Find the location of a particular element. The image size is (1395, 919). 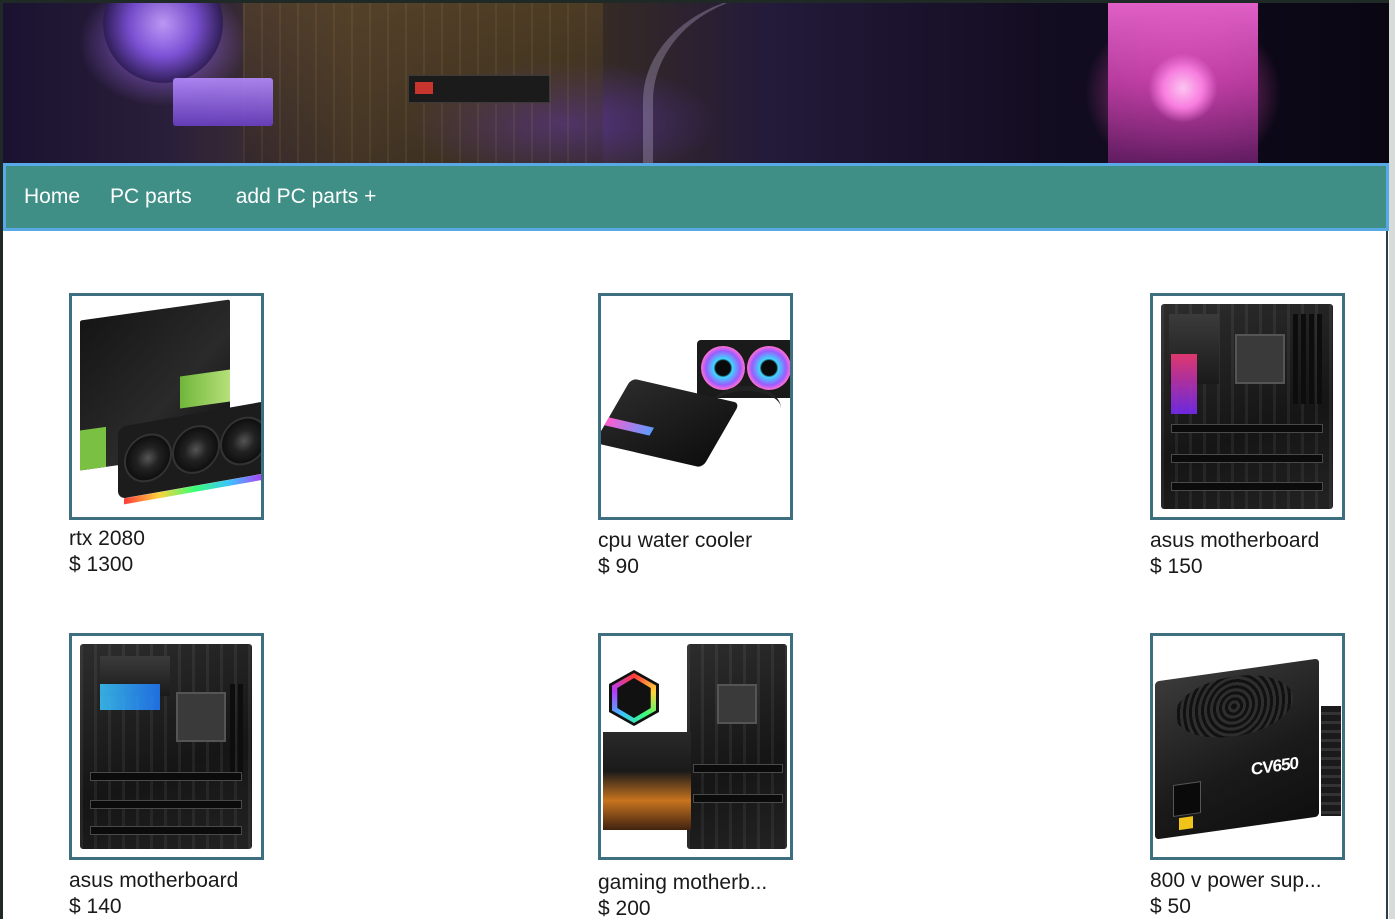

product-image-motherboard-box is located at coordinates (695, 746).